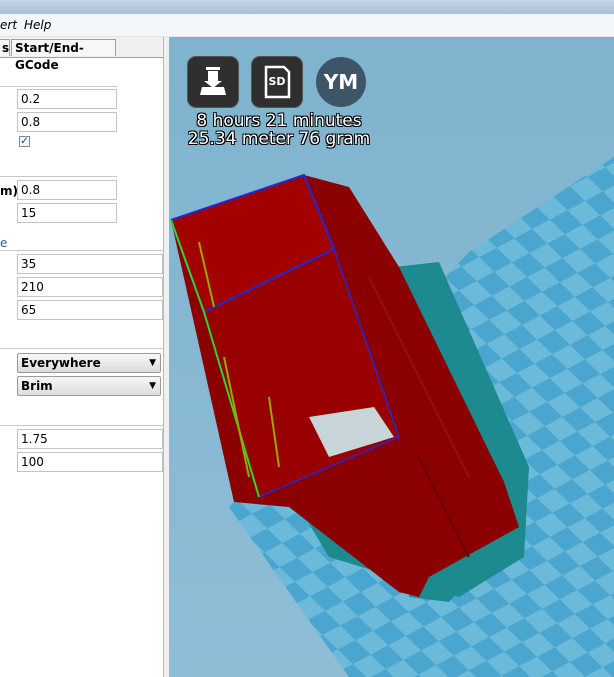 The height and width of the screenshot is (677, 614). I want to click on support-type-select: Everywhere ▼, so click(89, 363).